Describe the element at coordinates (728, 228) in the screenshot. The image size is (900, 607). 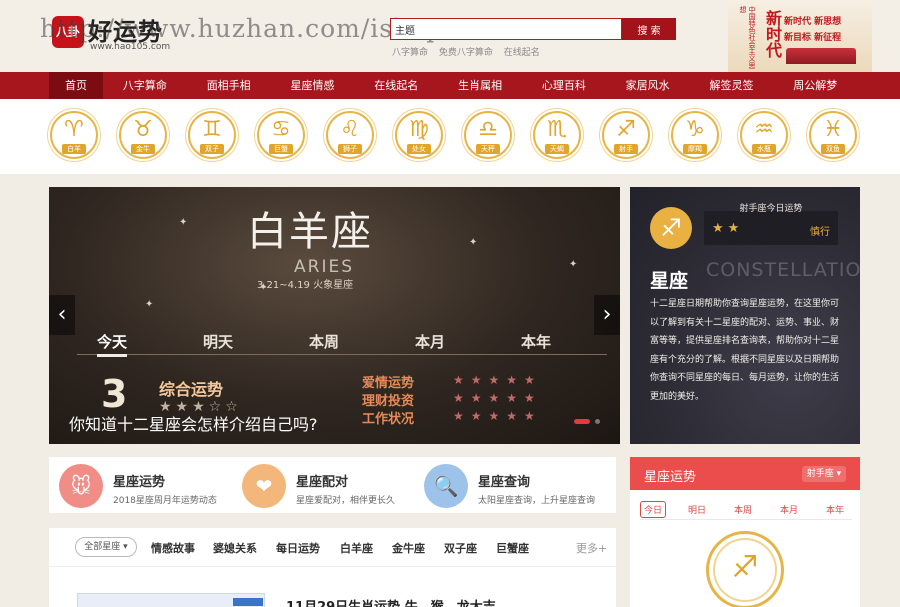
I see `fortune-stars: ★★` at that location.